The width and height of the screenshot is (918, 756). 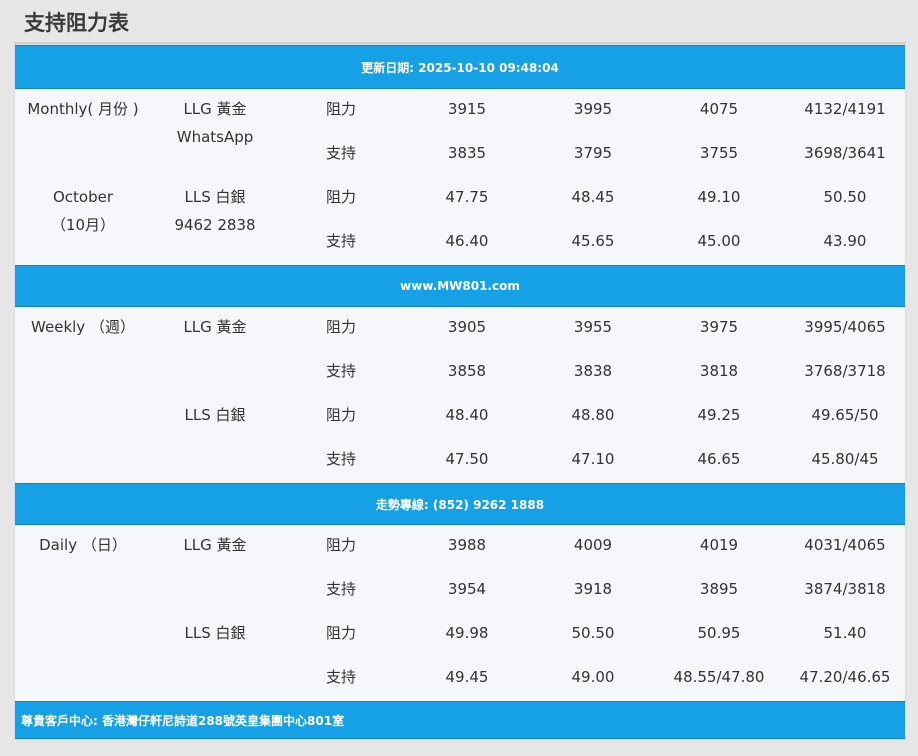 What do you see at coordinates (593, 153) in the screenshot?
I see `value-cell: 3795` at bounding box center [593, 153].